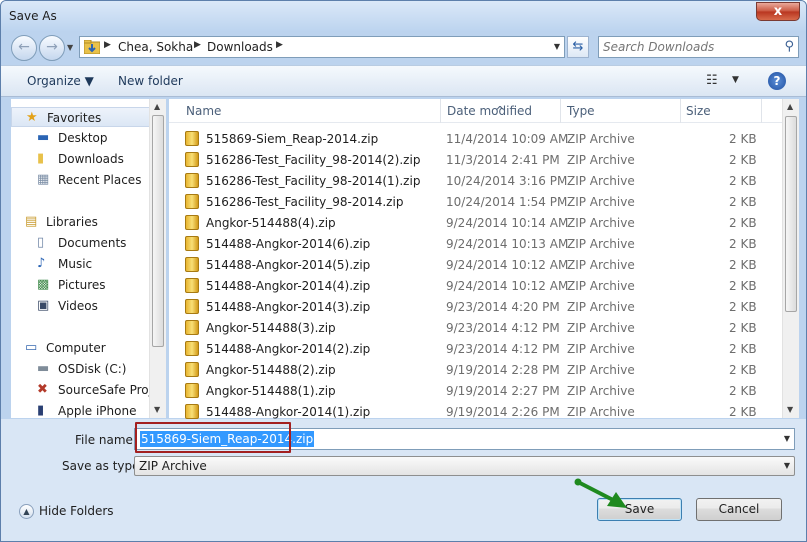 This screenshot has height=542, width=807. Describe the element at coordinates (81, 390) in the screenshot. I see `nav-item-sourcesafe-proje: ✖ SourceSafe Proje` at that location.